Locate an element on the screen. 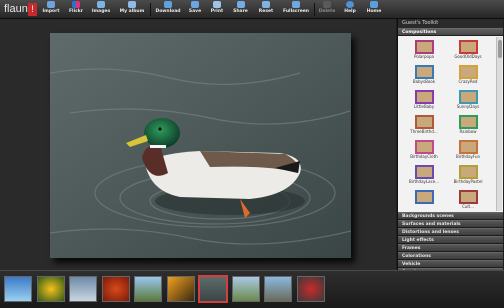  my-album-button: My album is located at coordinates (132, 9).